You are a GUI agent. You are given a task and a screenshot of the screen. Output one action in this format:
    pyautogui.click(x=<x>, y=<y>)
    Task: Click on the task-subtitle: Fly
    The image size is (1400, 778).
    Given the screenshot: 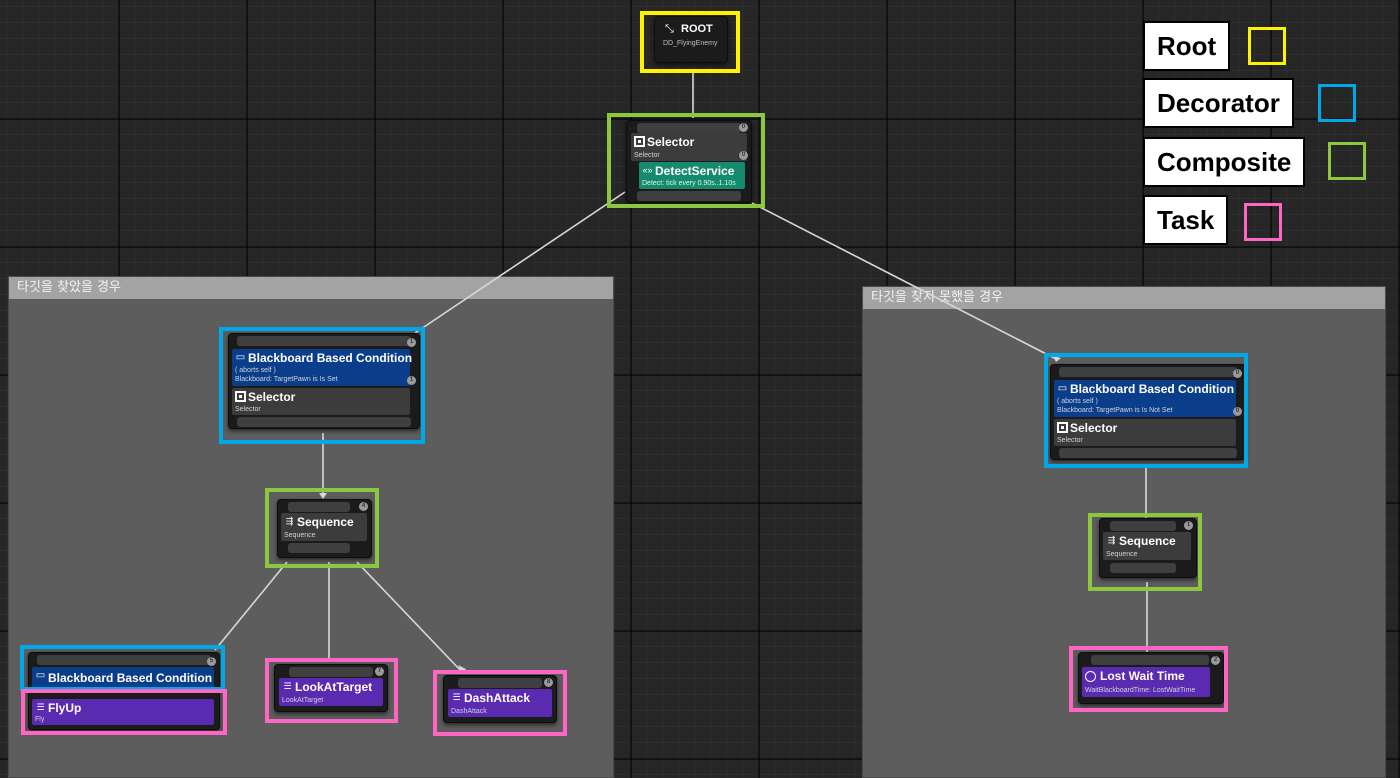 What is the action you would take?
    pyautogui.click(x=40, y=719)
    